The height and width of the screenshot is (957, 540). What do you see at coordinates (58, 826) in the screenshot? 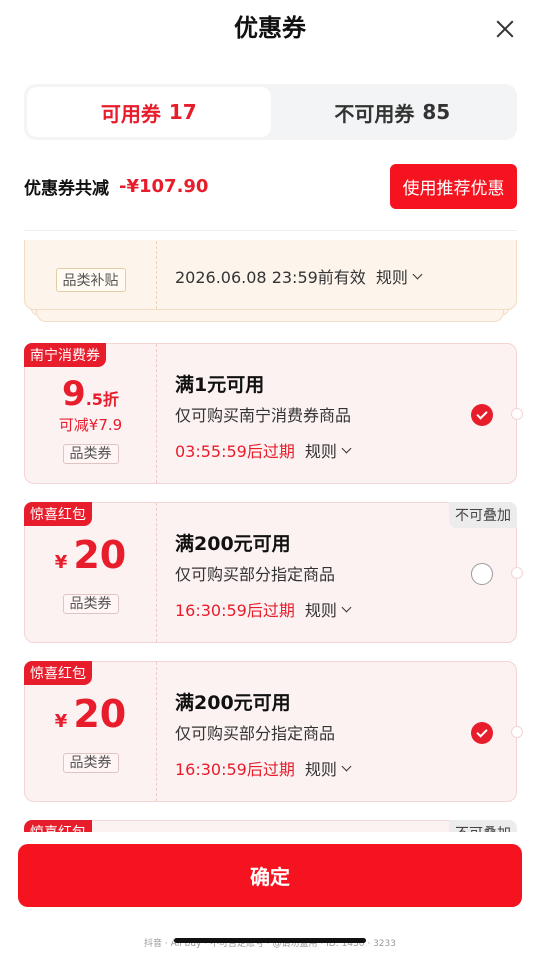
I see `coupon-tag: 惊喜红包` at bounding box center [58, 826].